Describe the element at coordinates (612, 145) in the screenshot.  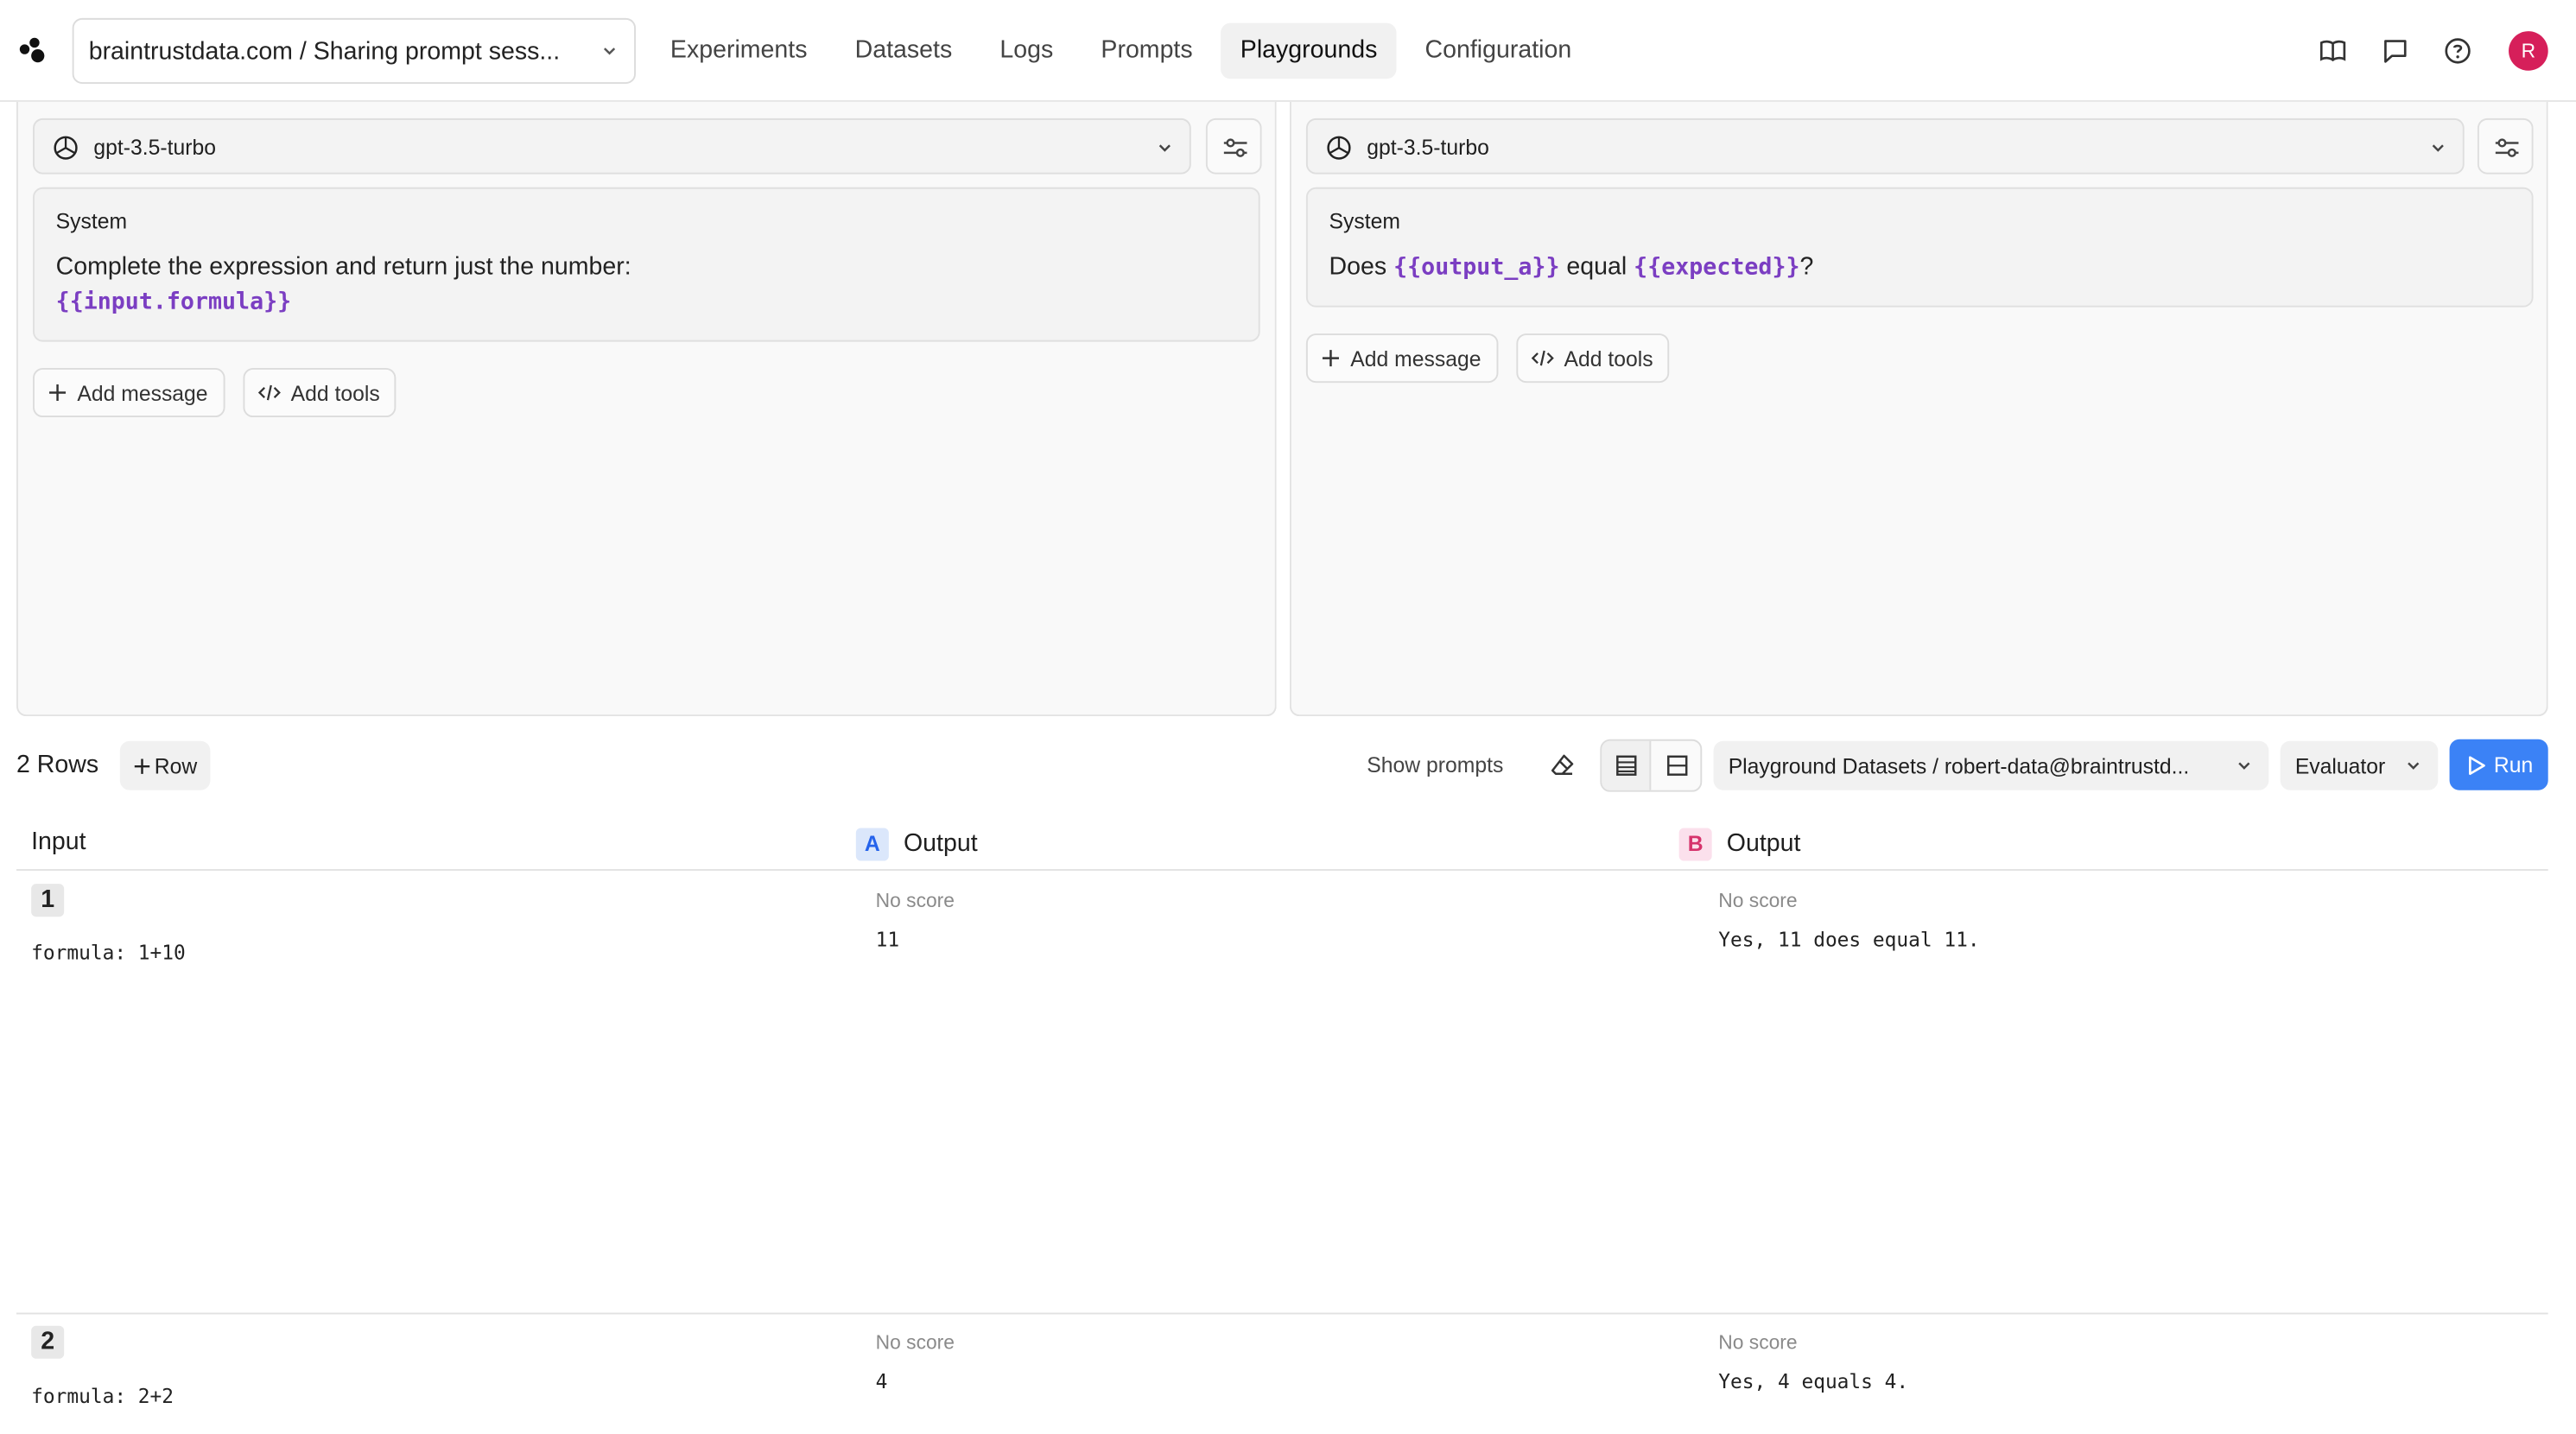
I see `model-selector-a: gpt-3.5-turbo` at that location.